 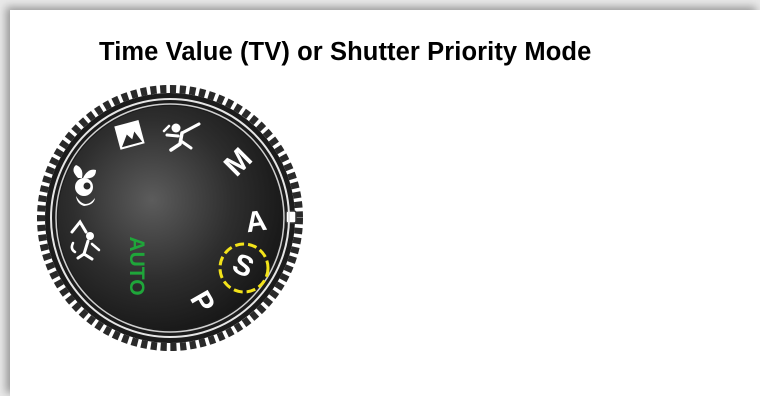 What do you see at coordinates (291, 217) in the screenshot?
I see `dial-index-mark` at bounding box center [291, 217].